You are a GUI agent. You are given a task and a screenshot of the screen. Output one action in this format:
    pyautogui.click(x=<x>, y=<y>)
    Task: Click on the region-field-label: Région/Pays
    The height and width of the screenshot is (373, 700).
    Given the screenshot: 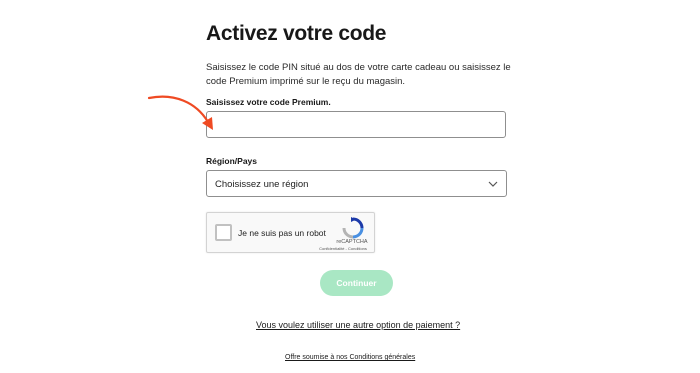 What is the action you would take?
    pyautogui.click(x=232, y=161)
    